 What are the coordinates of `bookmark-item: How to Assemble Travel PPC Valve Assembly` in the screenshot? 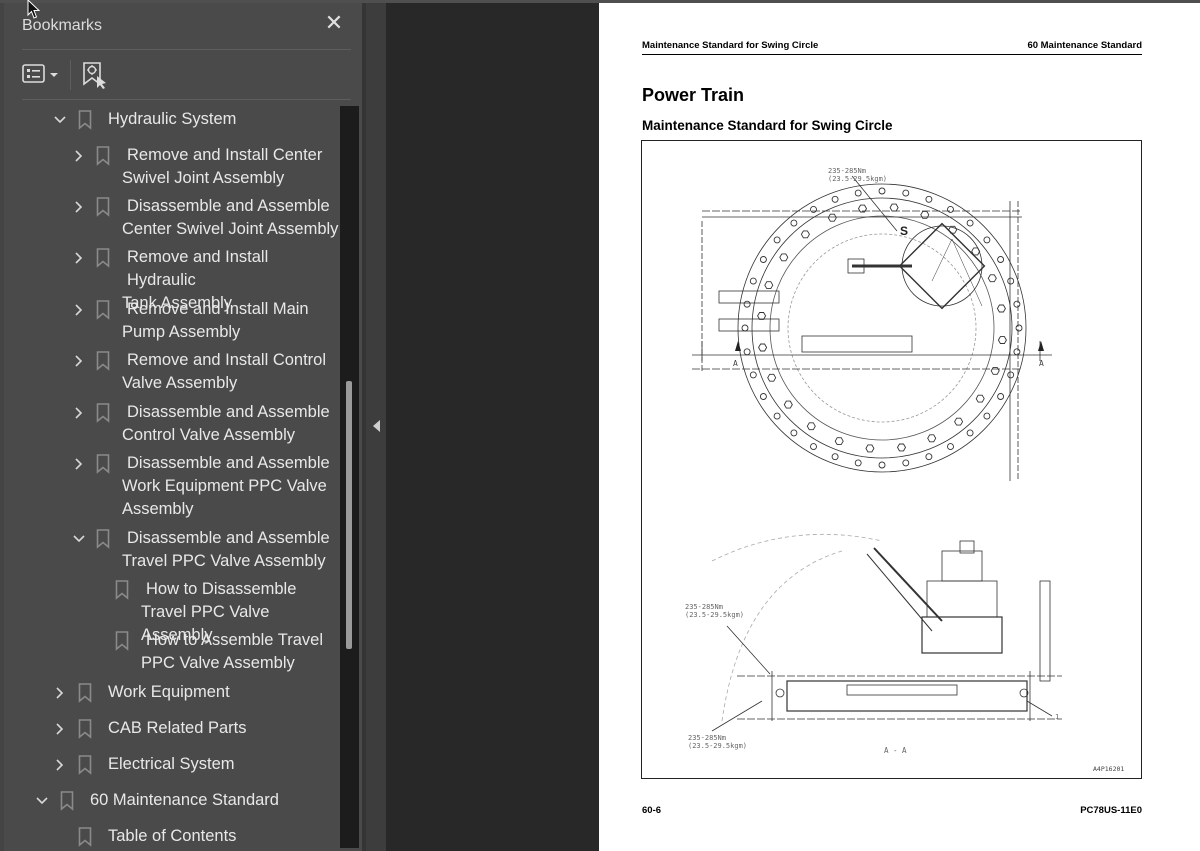 It's located at (170, 652).